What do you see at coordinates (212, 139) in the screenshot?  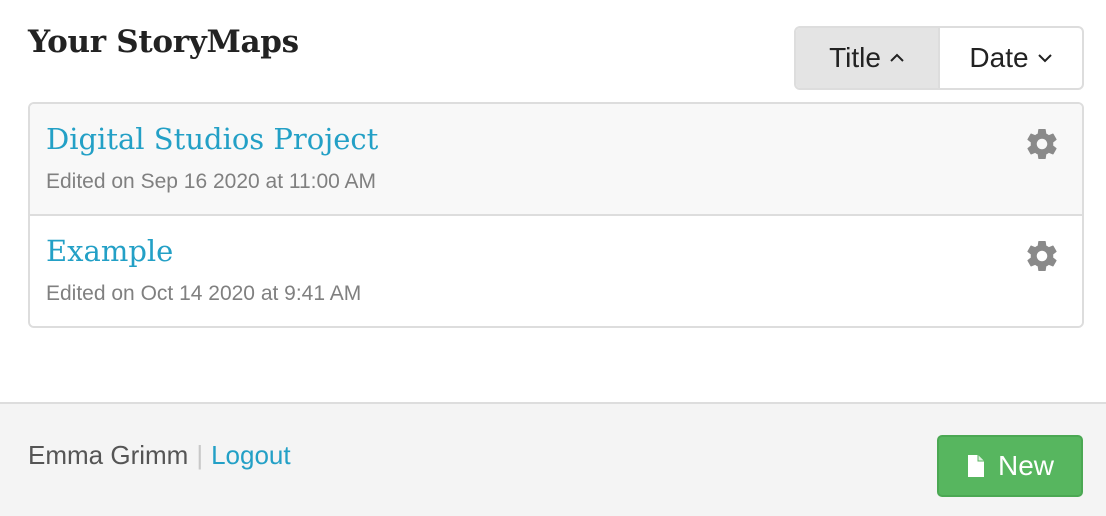 I see `storymap-title-link: Digital Studios Project` at bounding box center [212, 139].